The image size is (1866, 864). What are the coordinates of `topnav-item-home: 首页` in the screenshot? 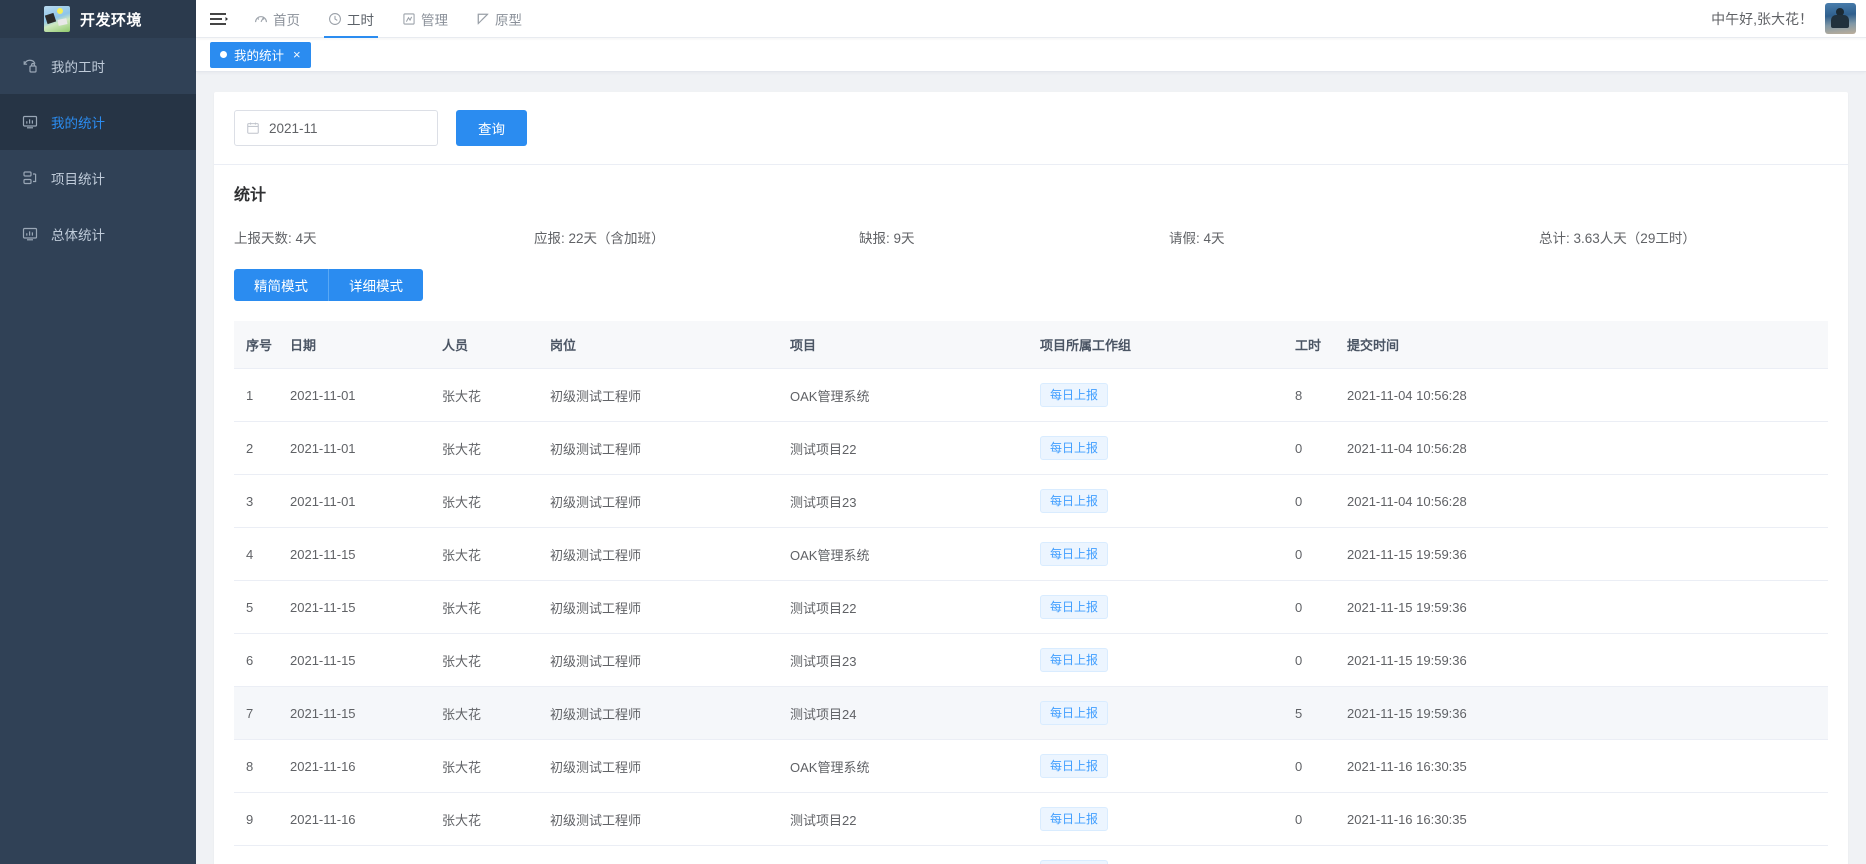 It's located at (277, 19).